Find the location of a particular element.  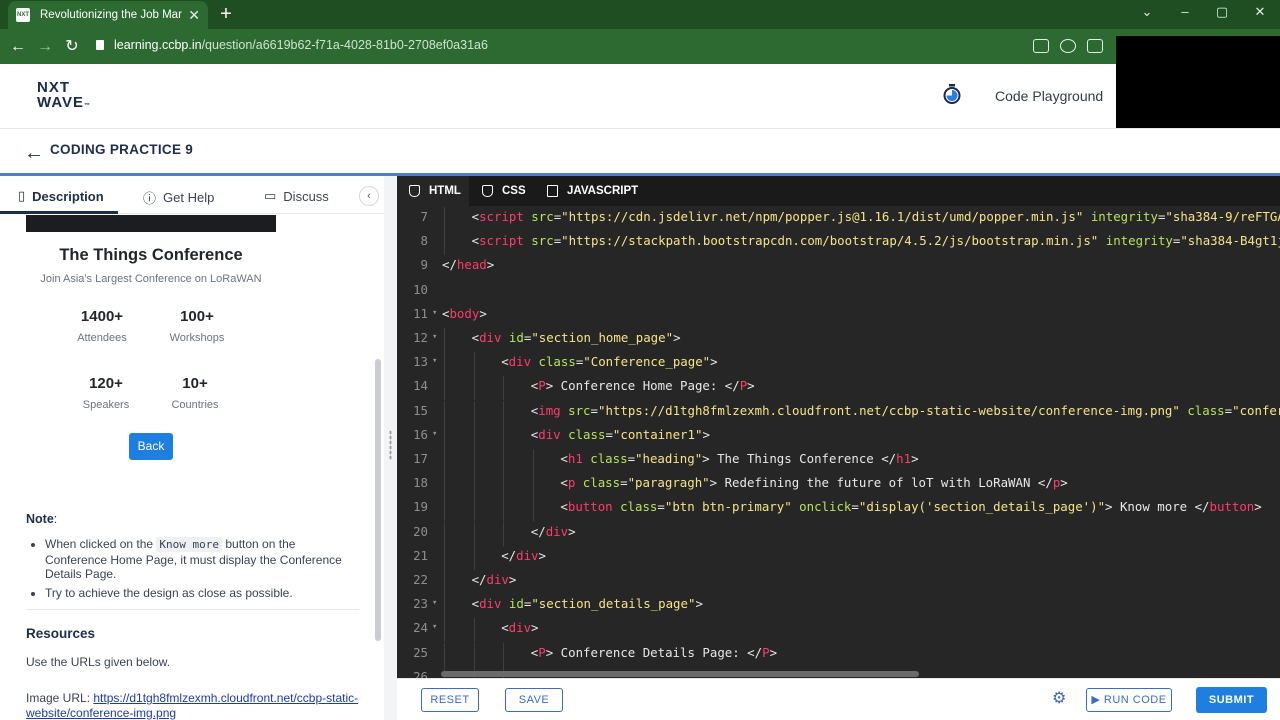

share-icon is located at coordinates (1095, 46).